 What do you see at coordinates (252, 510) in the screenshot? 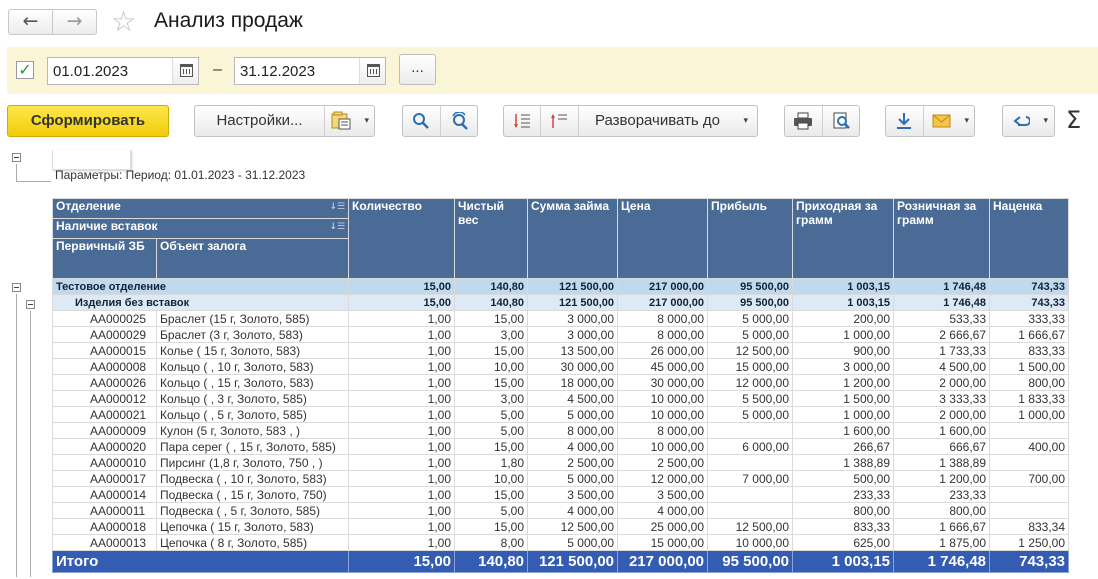
I see `cell-object: Подвеска ( , 5 г, Золото, 585)` at bounding box center [252, 510].